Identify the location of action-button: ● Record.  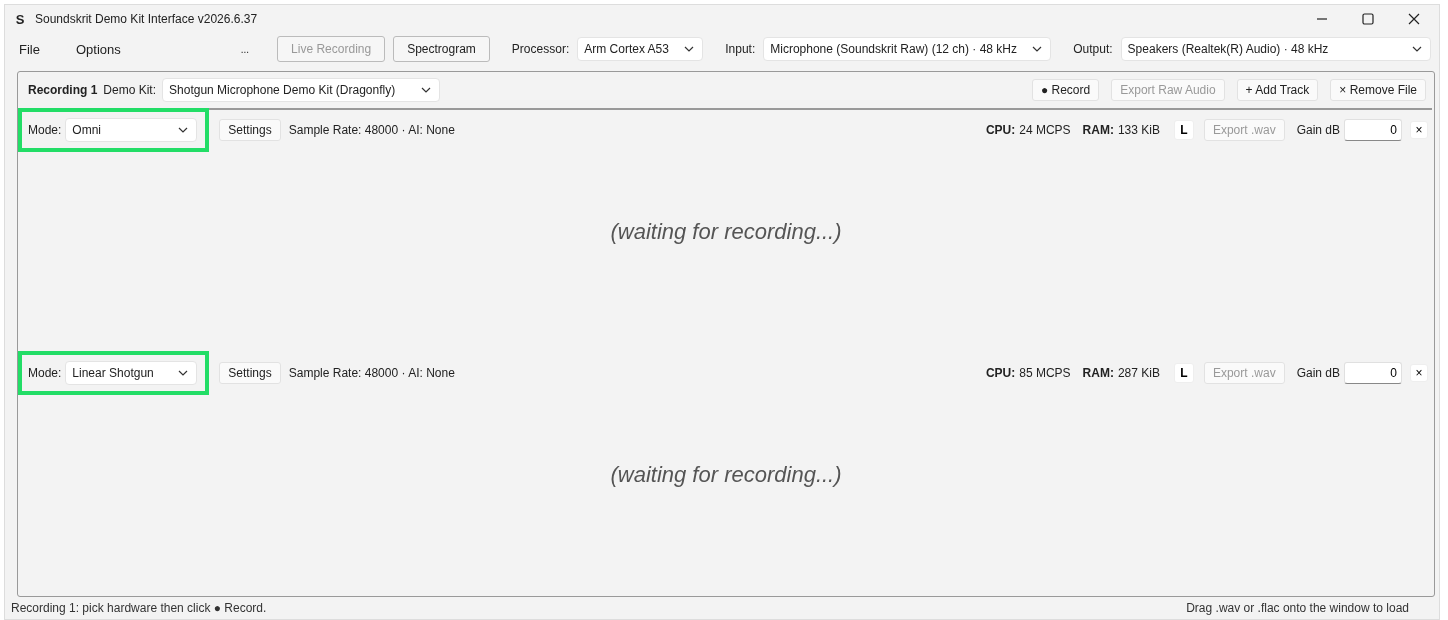
(1065, 90).